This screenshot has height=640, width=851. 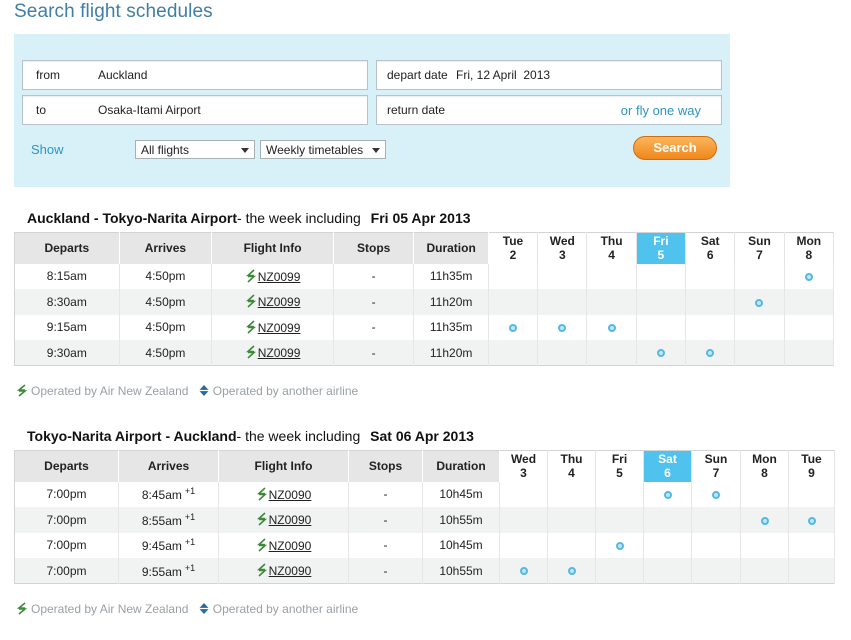 What do you see at coordinates (424, 571) in the screenshot?
I see `table-row: 7:00pm 9:55am +1 NZ0090-10h55m` at bounding box center [424, 571].